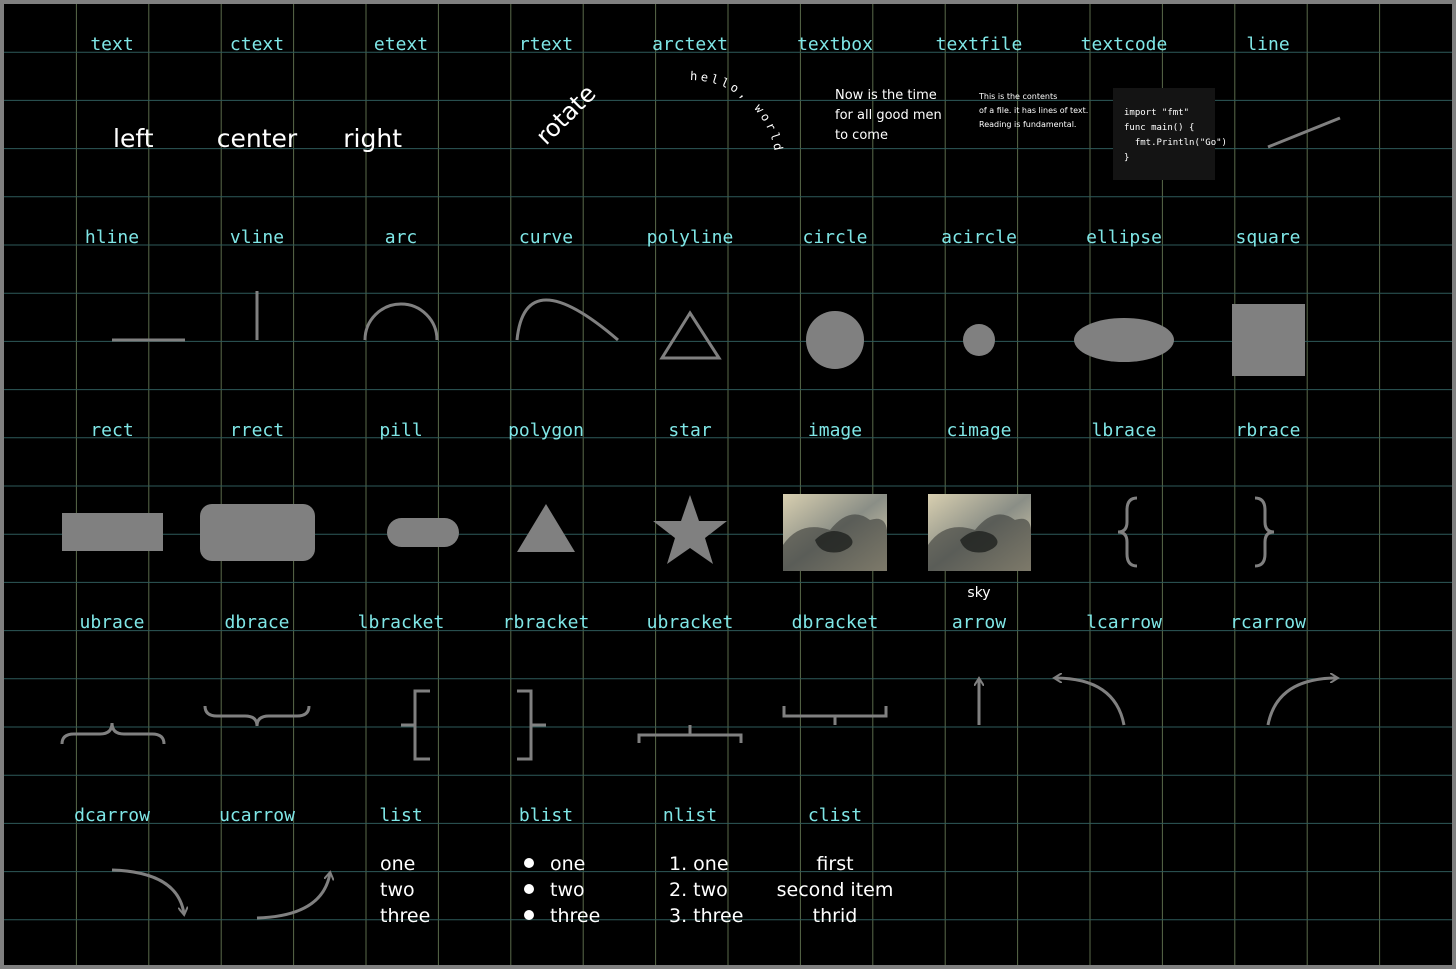 The image size is (1456, 969). Describe the element at coordinates (979, 237) in the screenshot. I see `label-acircle: acircle` at that location.